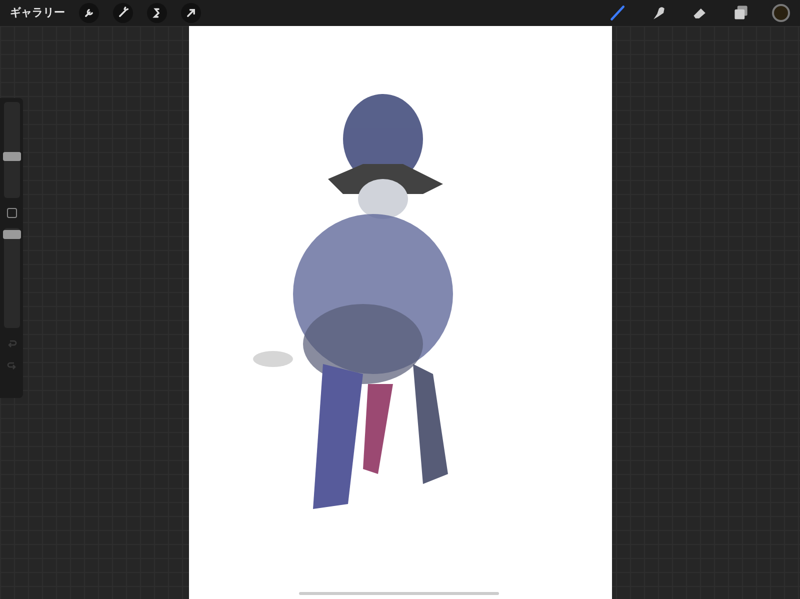  Describe the element at coordinates (37, 13) in the screenshot. I see `gallery-button: ギャラリー` at that location.